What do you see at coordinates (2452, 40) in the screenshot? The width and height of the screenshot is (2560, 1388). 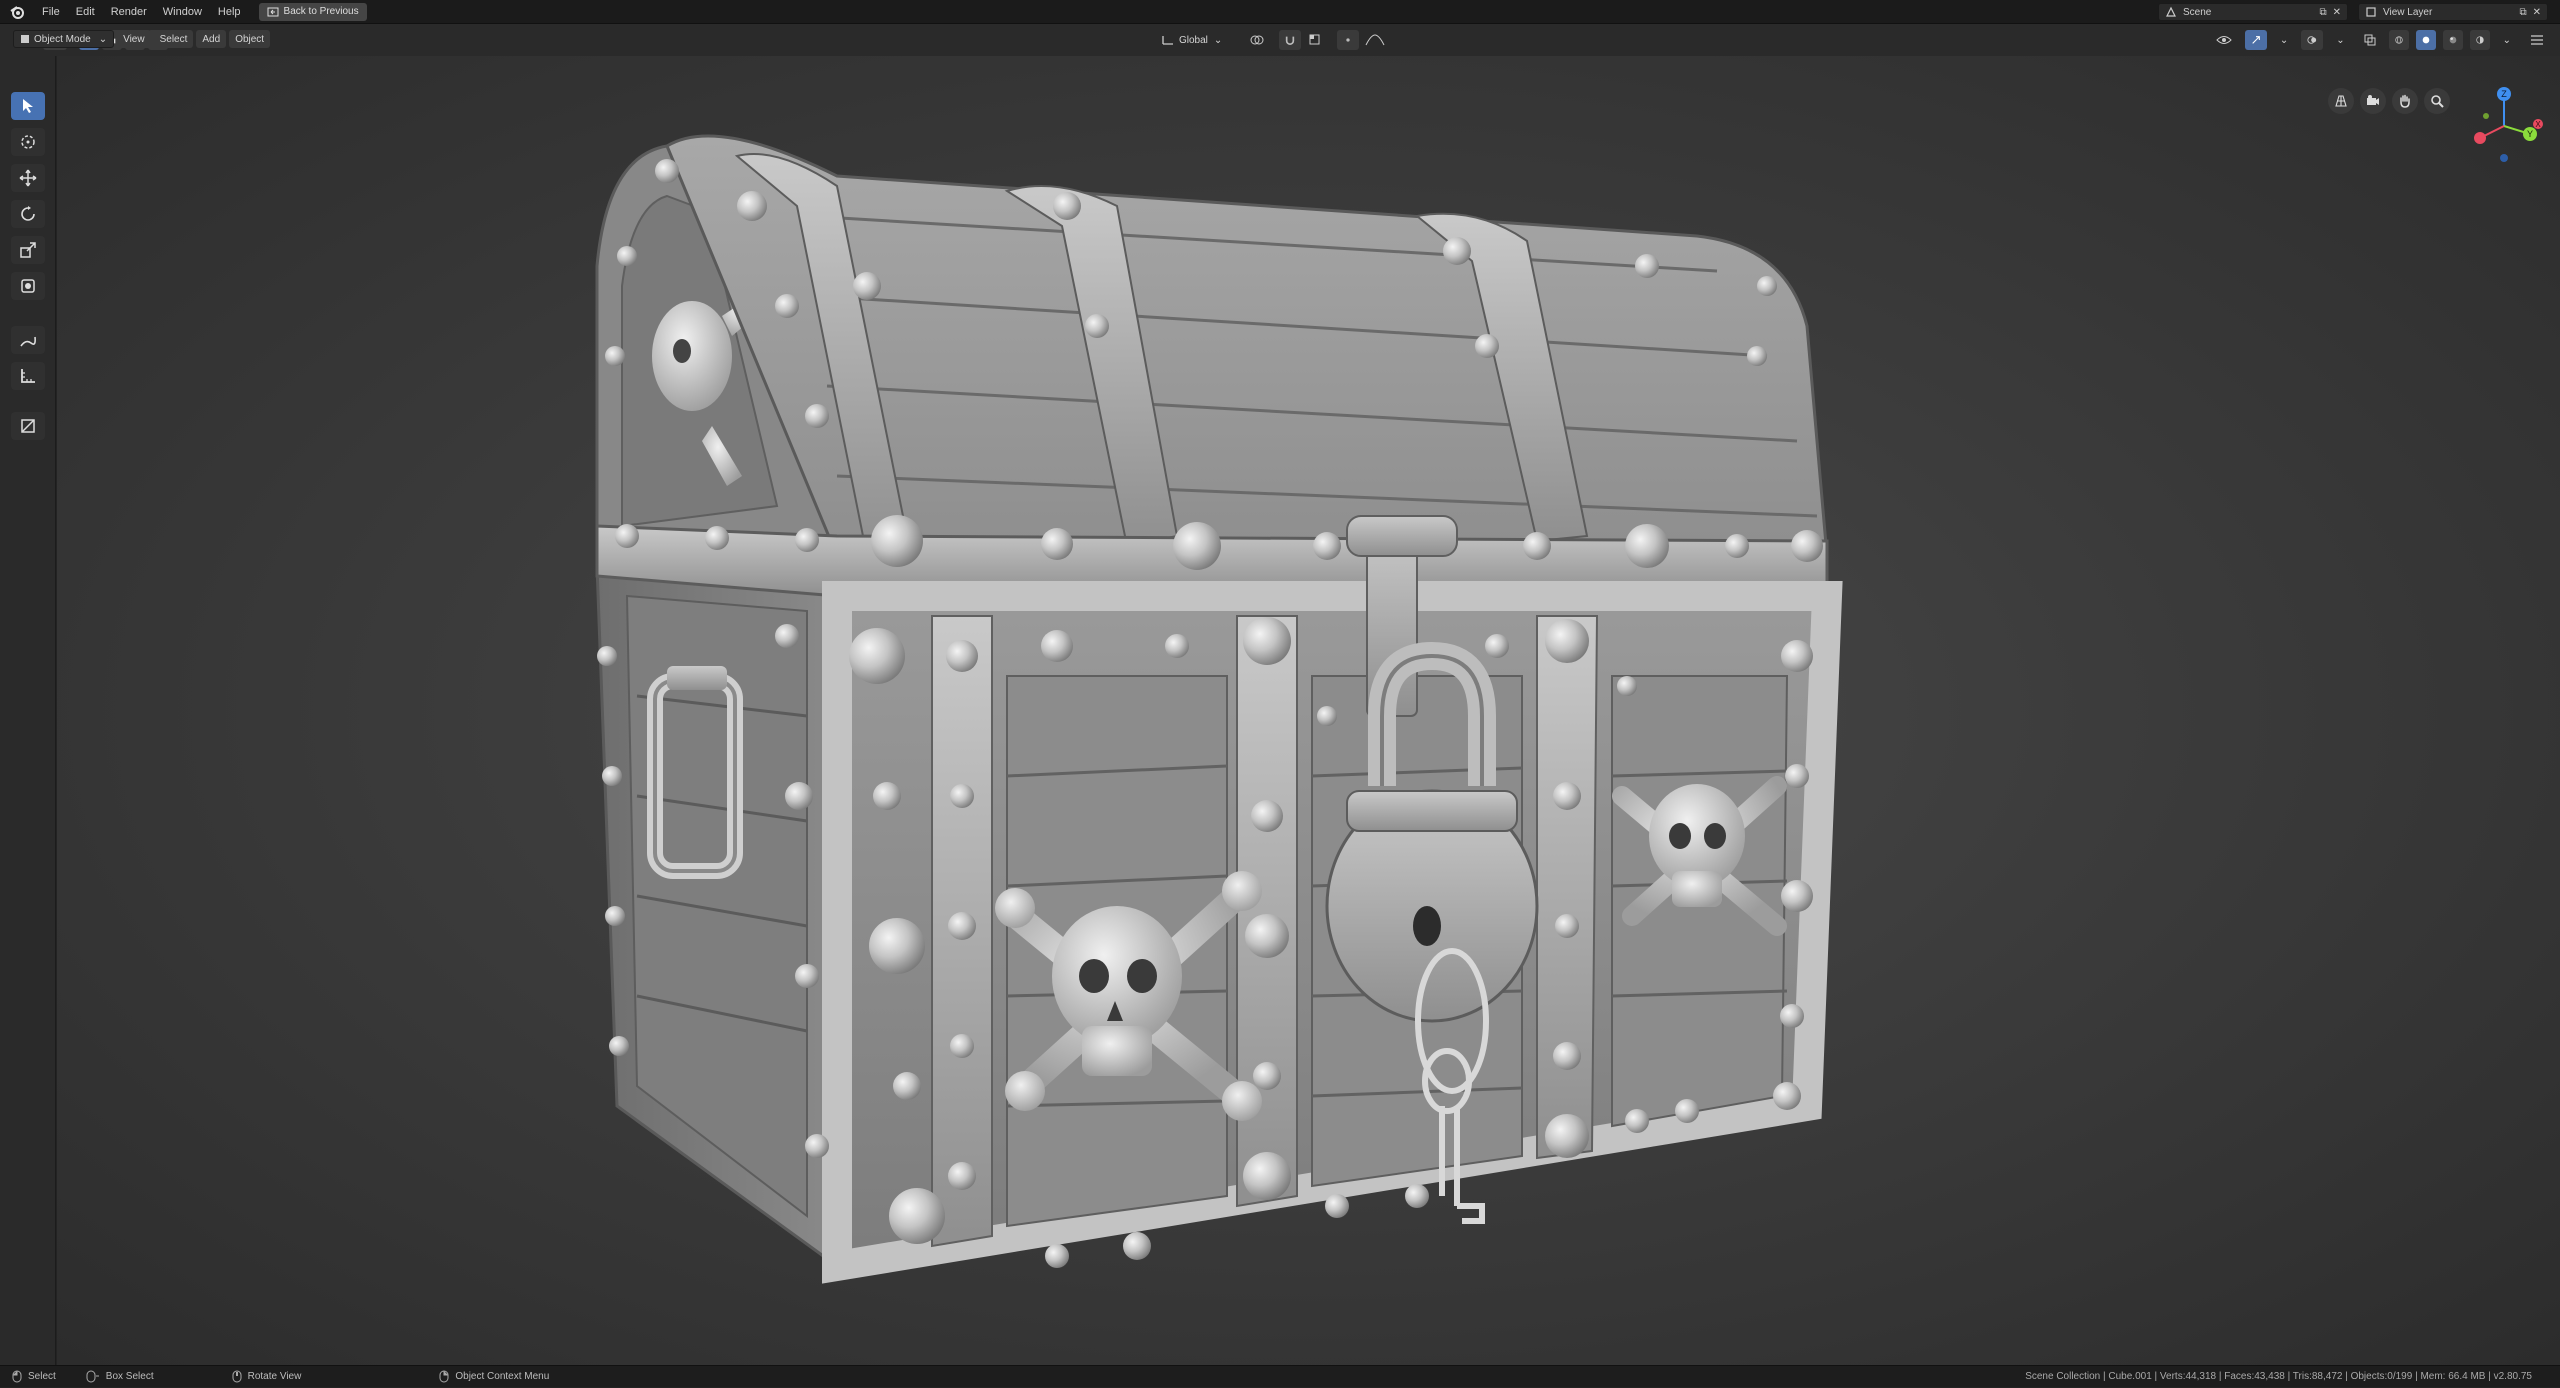 I see `shading-material-button` at bounding box center [2452, 40].